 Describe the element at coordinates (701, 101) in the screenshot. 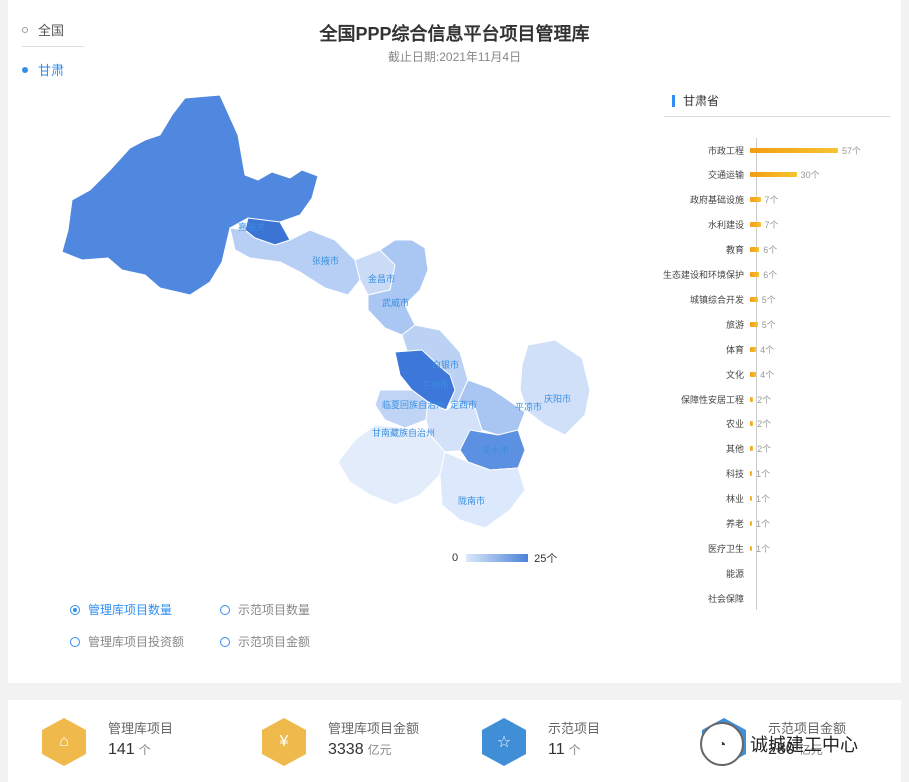

I see `province-name: 甘肃省` at that location.